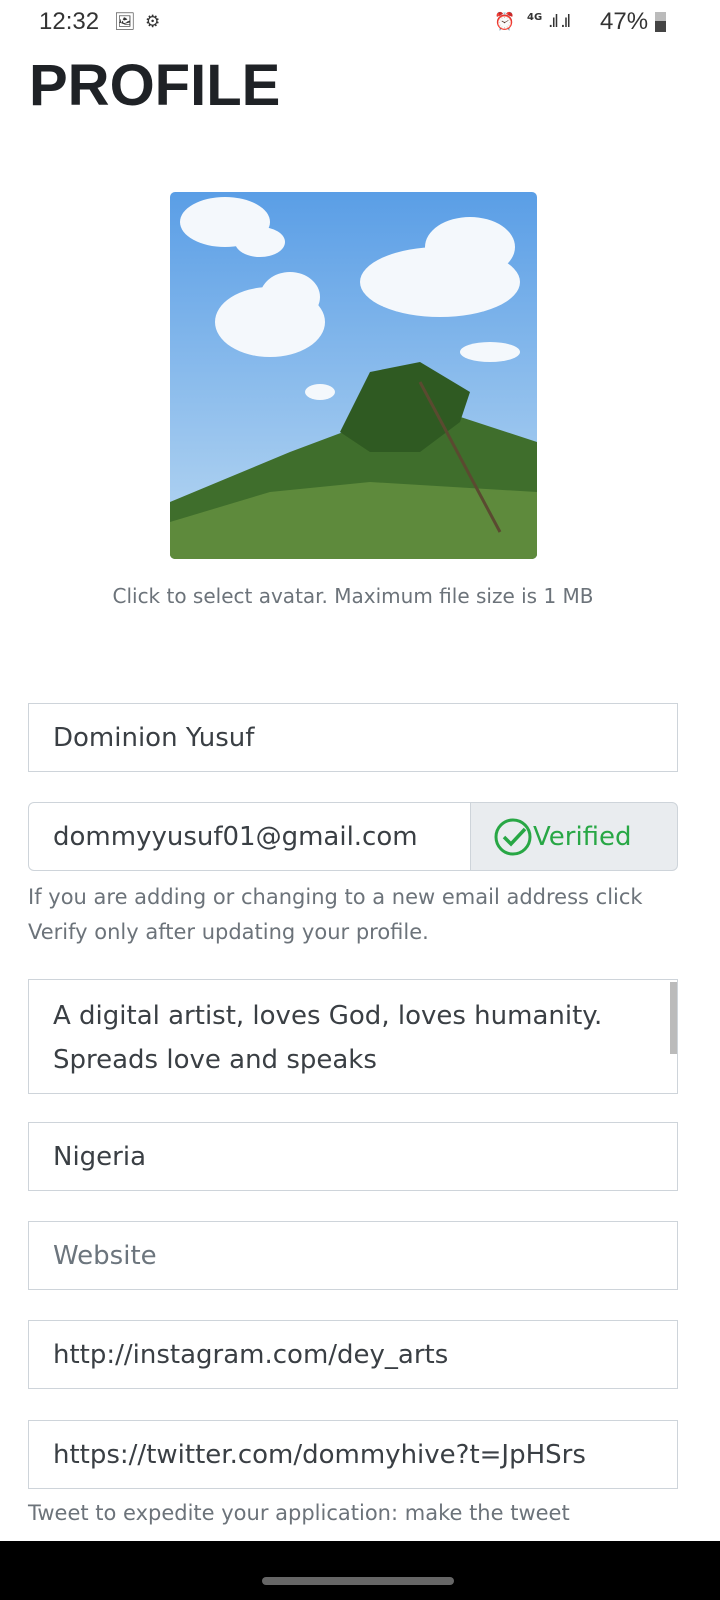 The width and height of the screenshot is (720, 1600). Describe the element at coordinates (353, 1354) in the screenshot. I see `instagram-input: http://instagram.com/dey_arts` at that location.